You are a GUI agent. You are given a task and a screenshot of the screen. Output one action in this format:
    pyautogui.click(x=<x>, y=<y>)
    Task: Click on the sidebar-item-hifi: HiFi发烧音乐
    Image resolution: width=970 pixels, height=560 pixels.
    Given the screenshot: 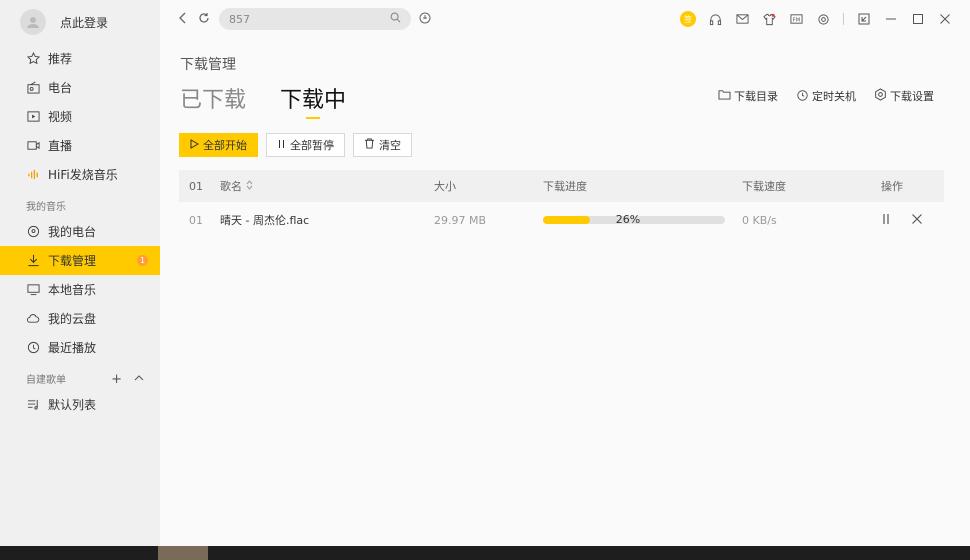 What is the action you would take?
    pyautogui.click(x=80, y=174)
    